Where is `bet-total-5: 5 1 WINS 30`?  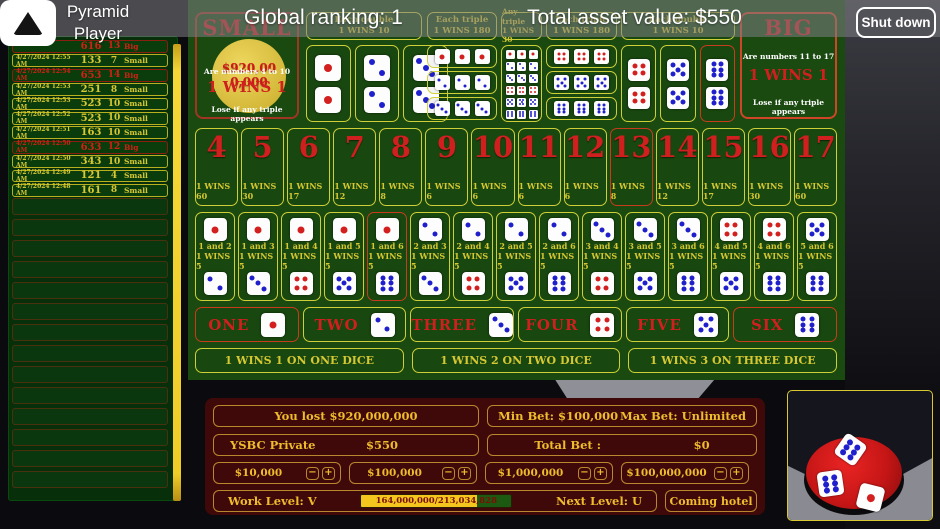
bet-total-5: 5 1 WINS 30 is located at coordinates (263, 167).